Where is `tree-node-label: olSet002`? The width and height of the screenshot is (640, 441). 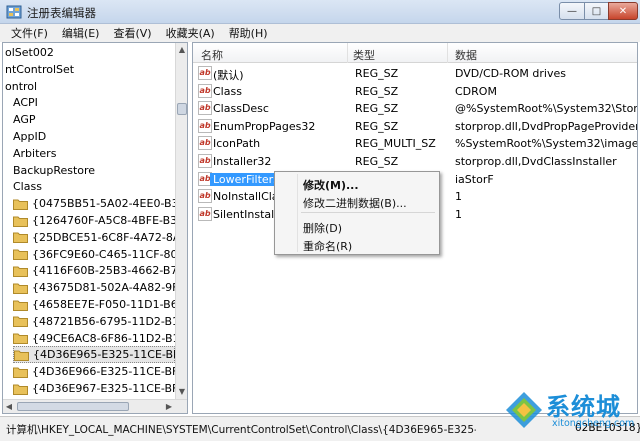 tree-node-label: olSet002 is located at coordinates (29, 52).